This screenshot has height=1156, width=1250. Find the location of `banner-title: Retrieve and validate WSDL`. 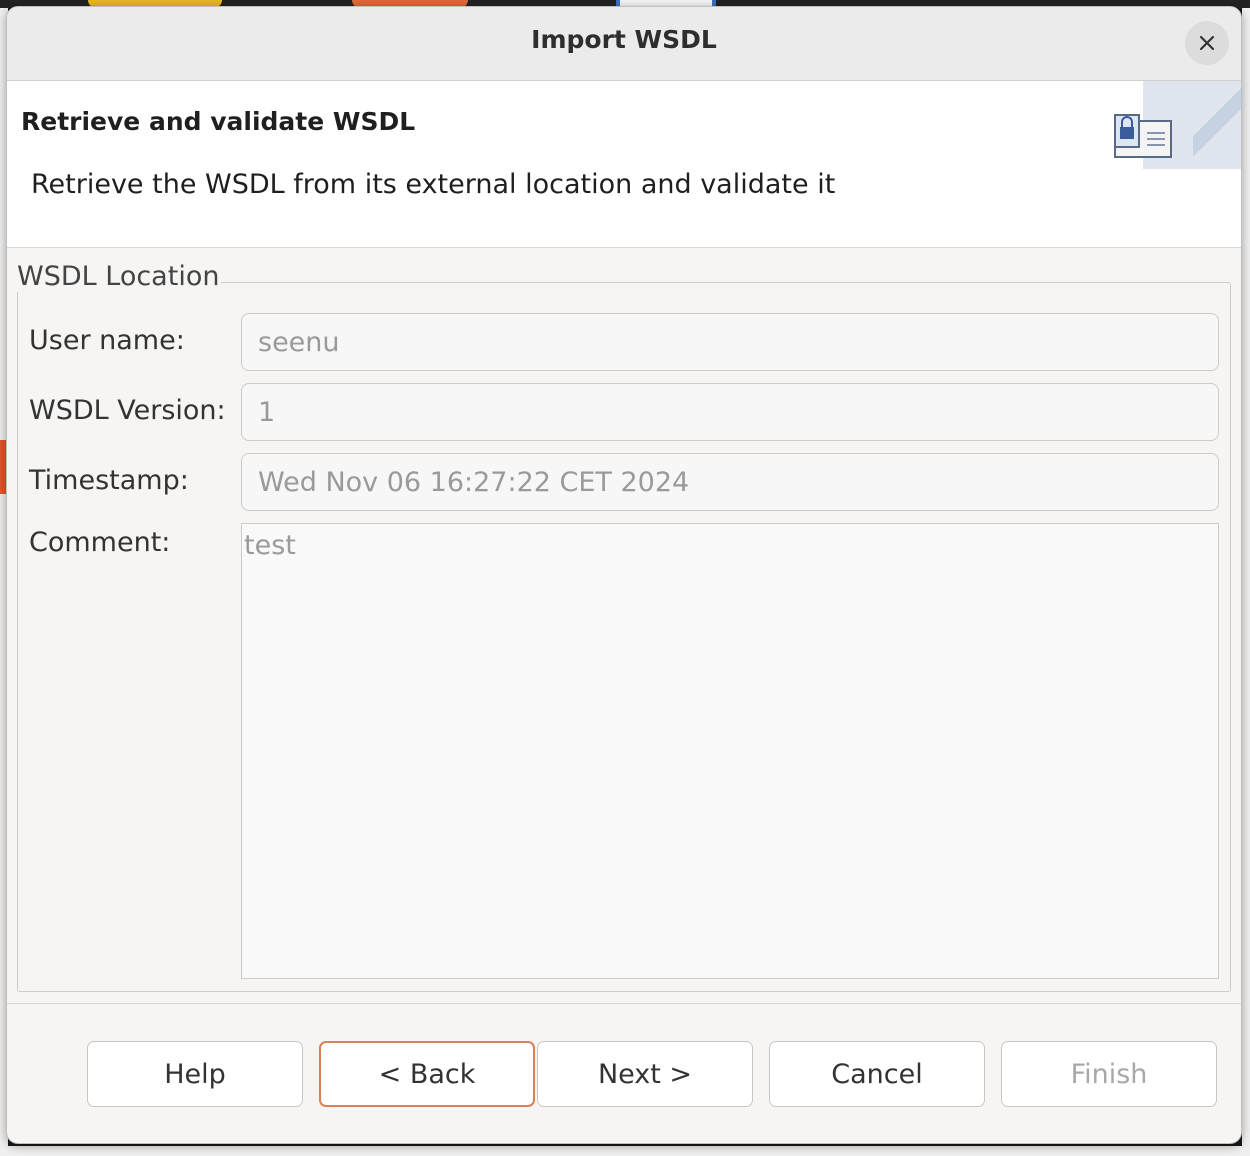

banner-title: Retrieve and validate WSDL is located at coordinates (218, 121).